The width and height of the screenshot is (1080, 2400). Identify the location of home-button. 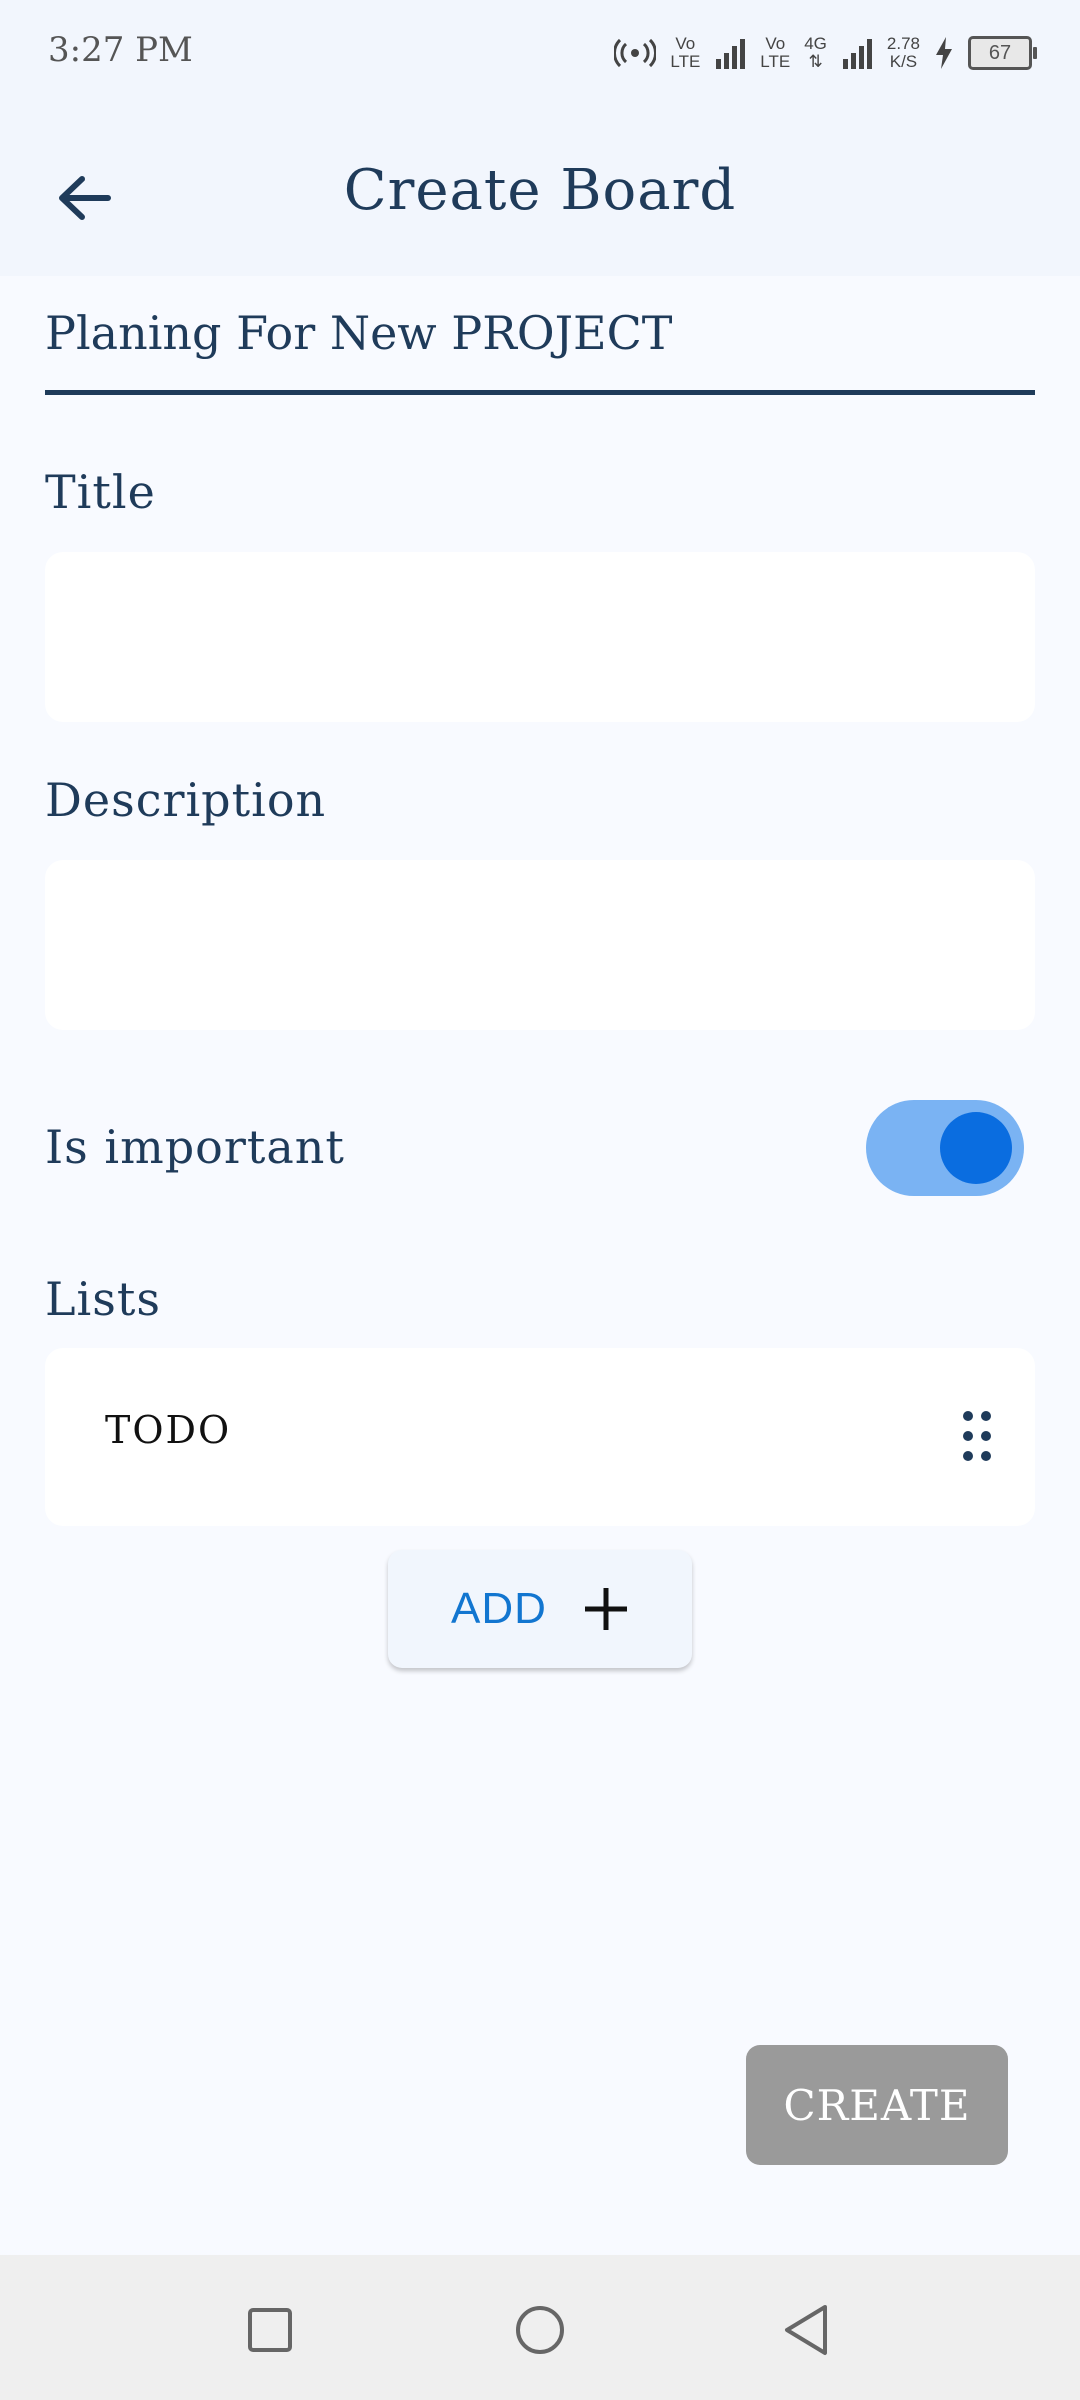
(540, 2330).